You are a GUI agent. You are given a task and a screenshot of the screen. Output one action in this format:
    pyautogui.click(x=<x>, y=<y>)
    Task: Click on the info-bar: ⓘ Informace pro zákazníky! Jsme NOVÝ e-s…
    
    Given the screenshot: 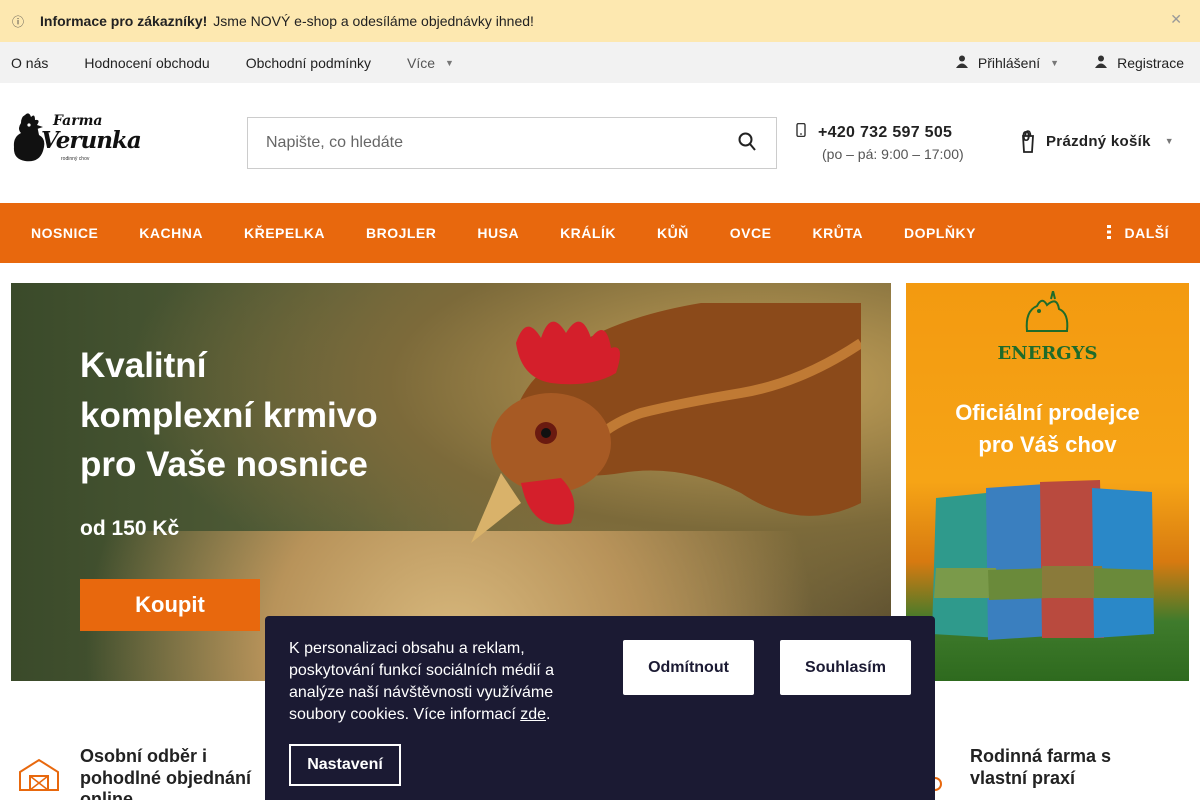 What is the action you would take?
    pyautogui.click(x=600, y=21)
    